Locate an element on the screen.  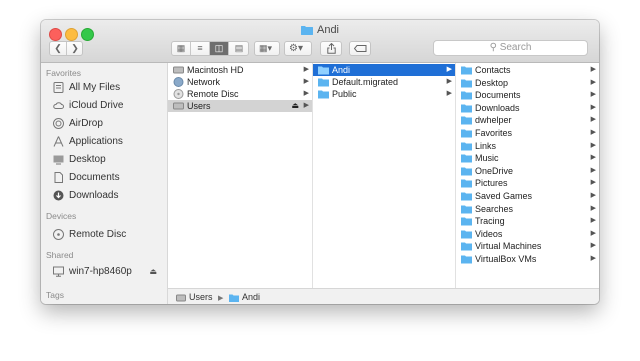
sidebar-item-all-my-files: All My Files is located at coordinates (109, 87).